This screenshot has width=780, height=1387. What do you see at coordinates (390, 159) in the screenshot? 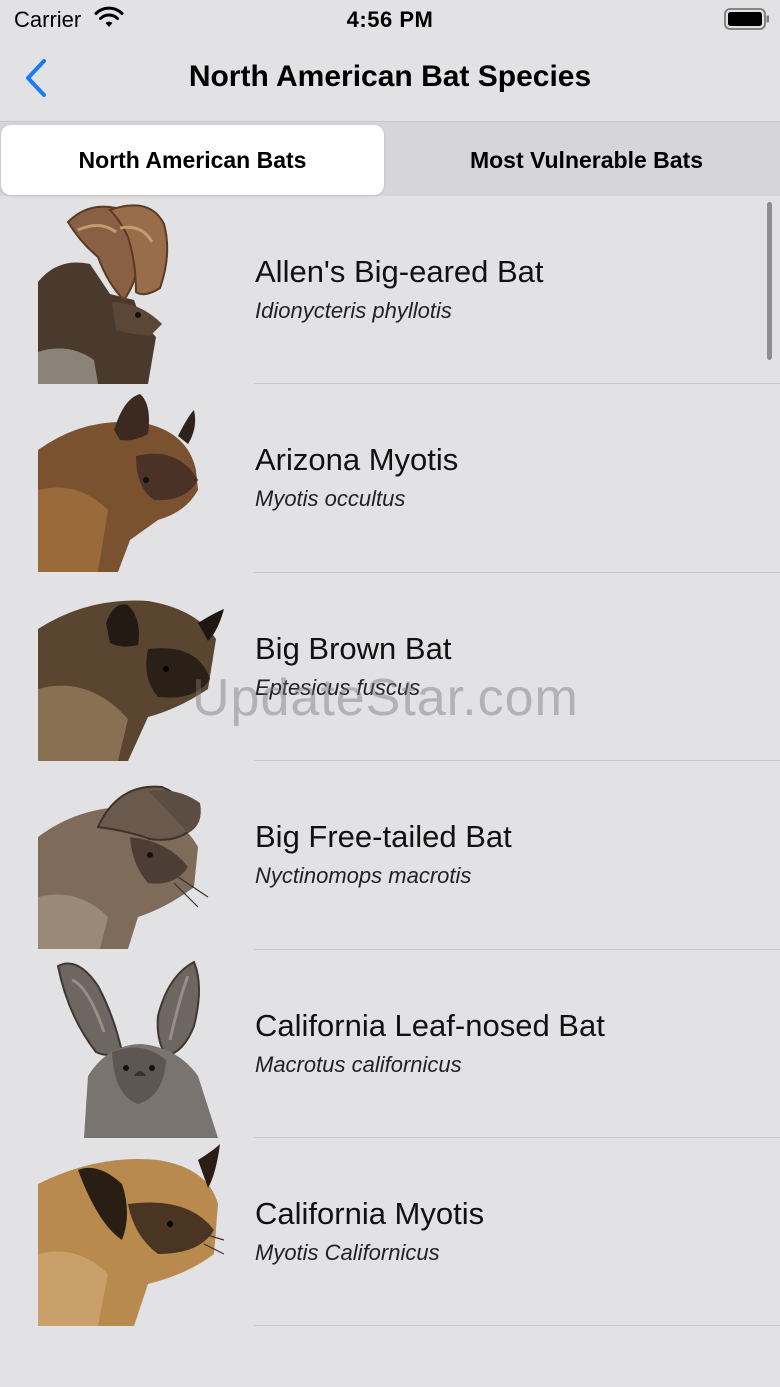
I see `segmented-control: North American Bats Most Vulnerable Bats` at bounding box center [390, 159].